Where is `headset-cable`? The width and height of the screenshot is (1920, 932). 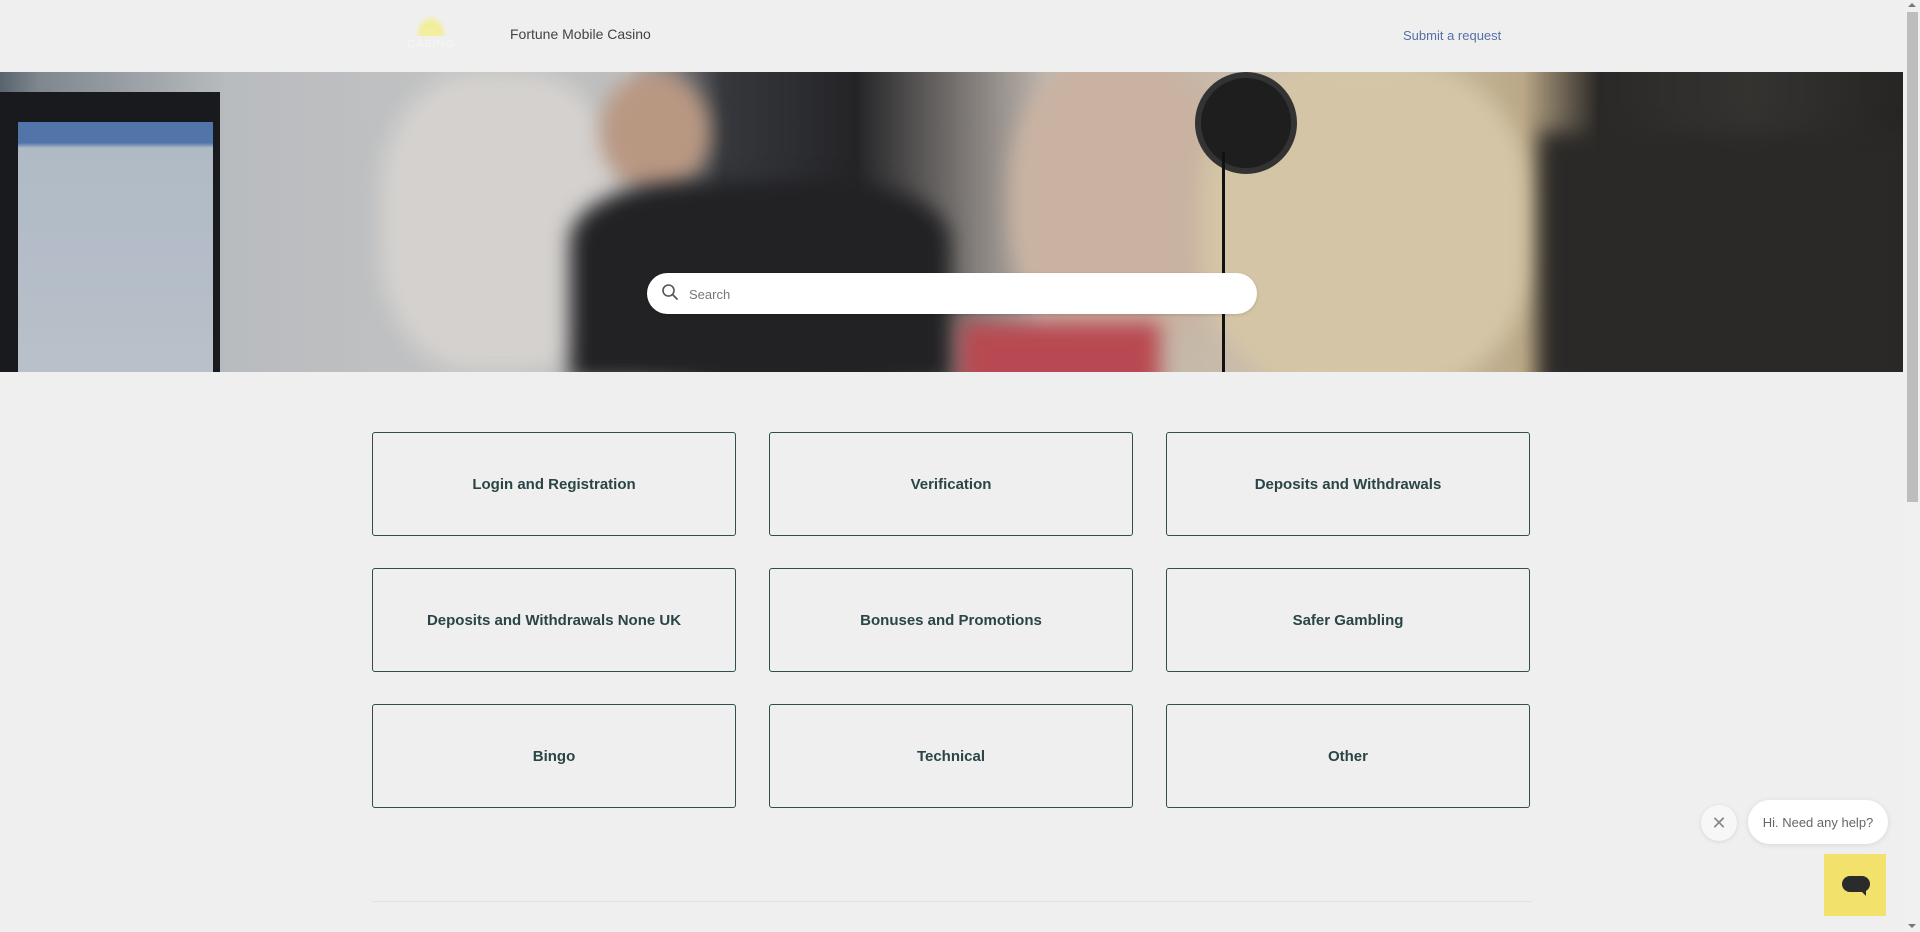
headset-cable is located at coordinates (1223, 262).